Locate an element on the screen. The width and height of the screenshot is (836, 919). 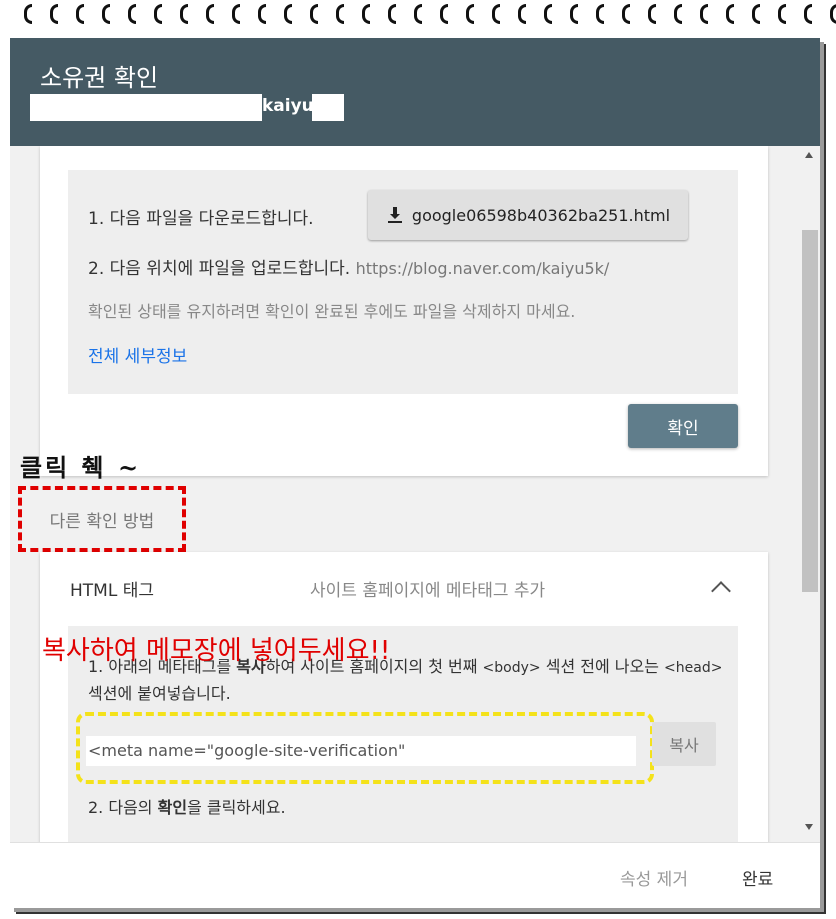
html-tag-title: HTML 태그 is located at coordinates (112, 588).